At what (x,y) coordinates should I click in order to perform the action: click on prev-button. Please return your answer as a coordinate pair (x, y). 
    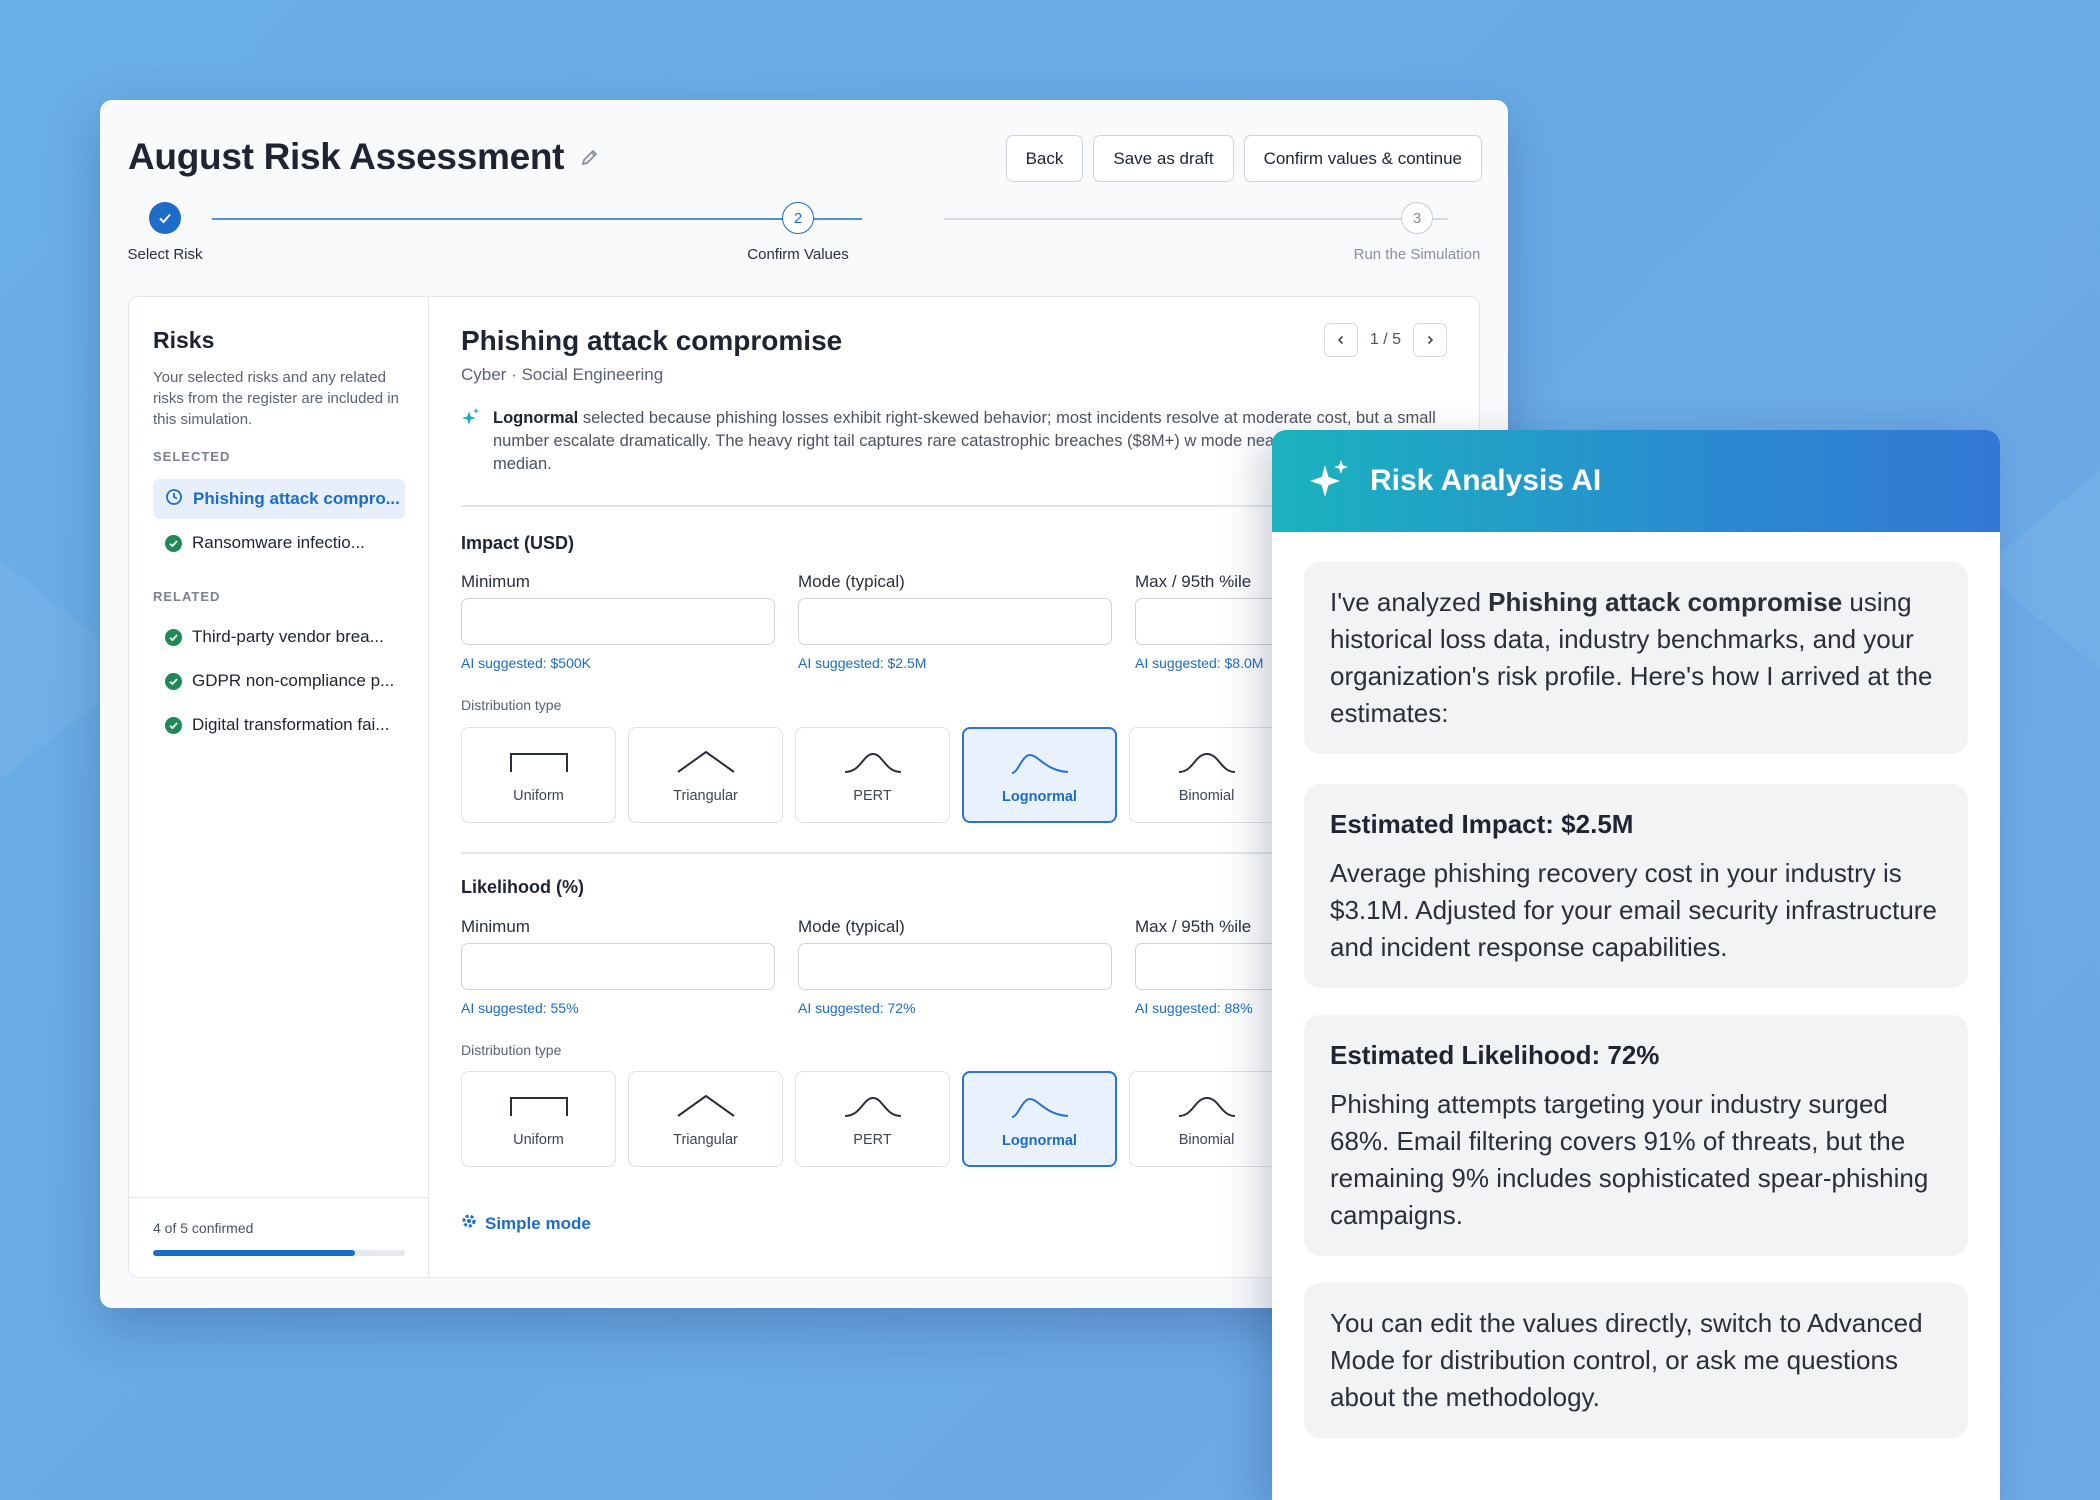
    Looking at the image, I should click on (1340, 340).